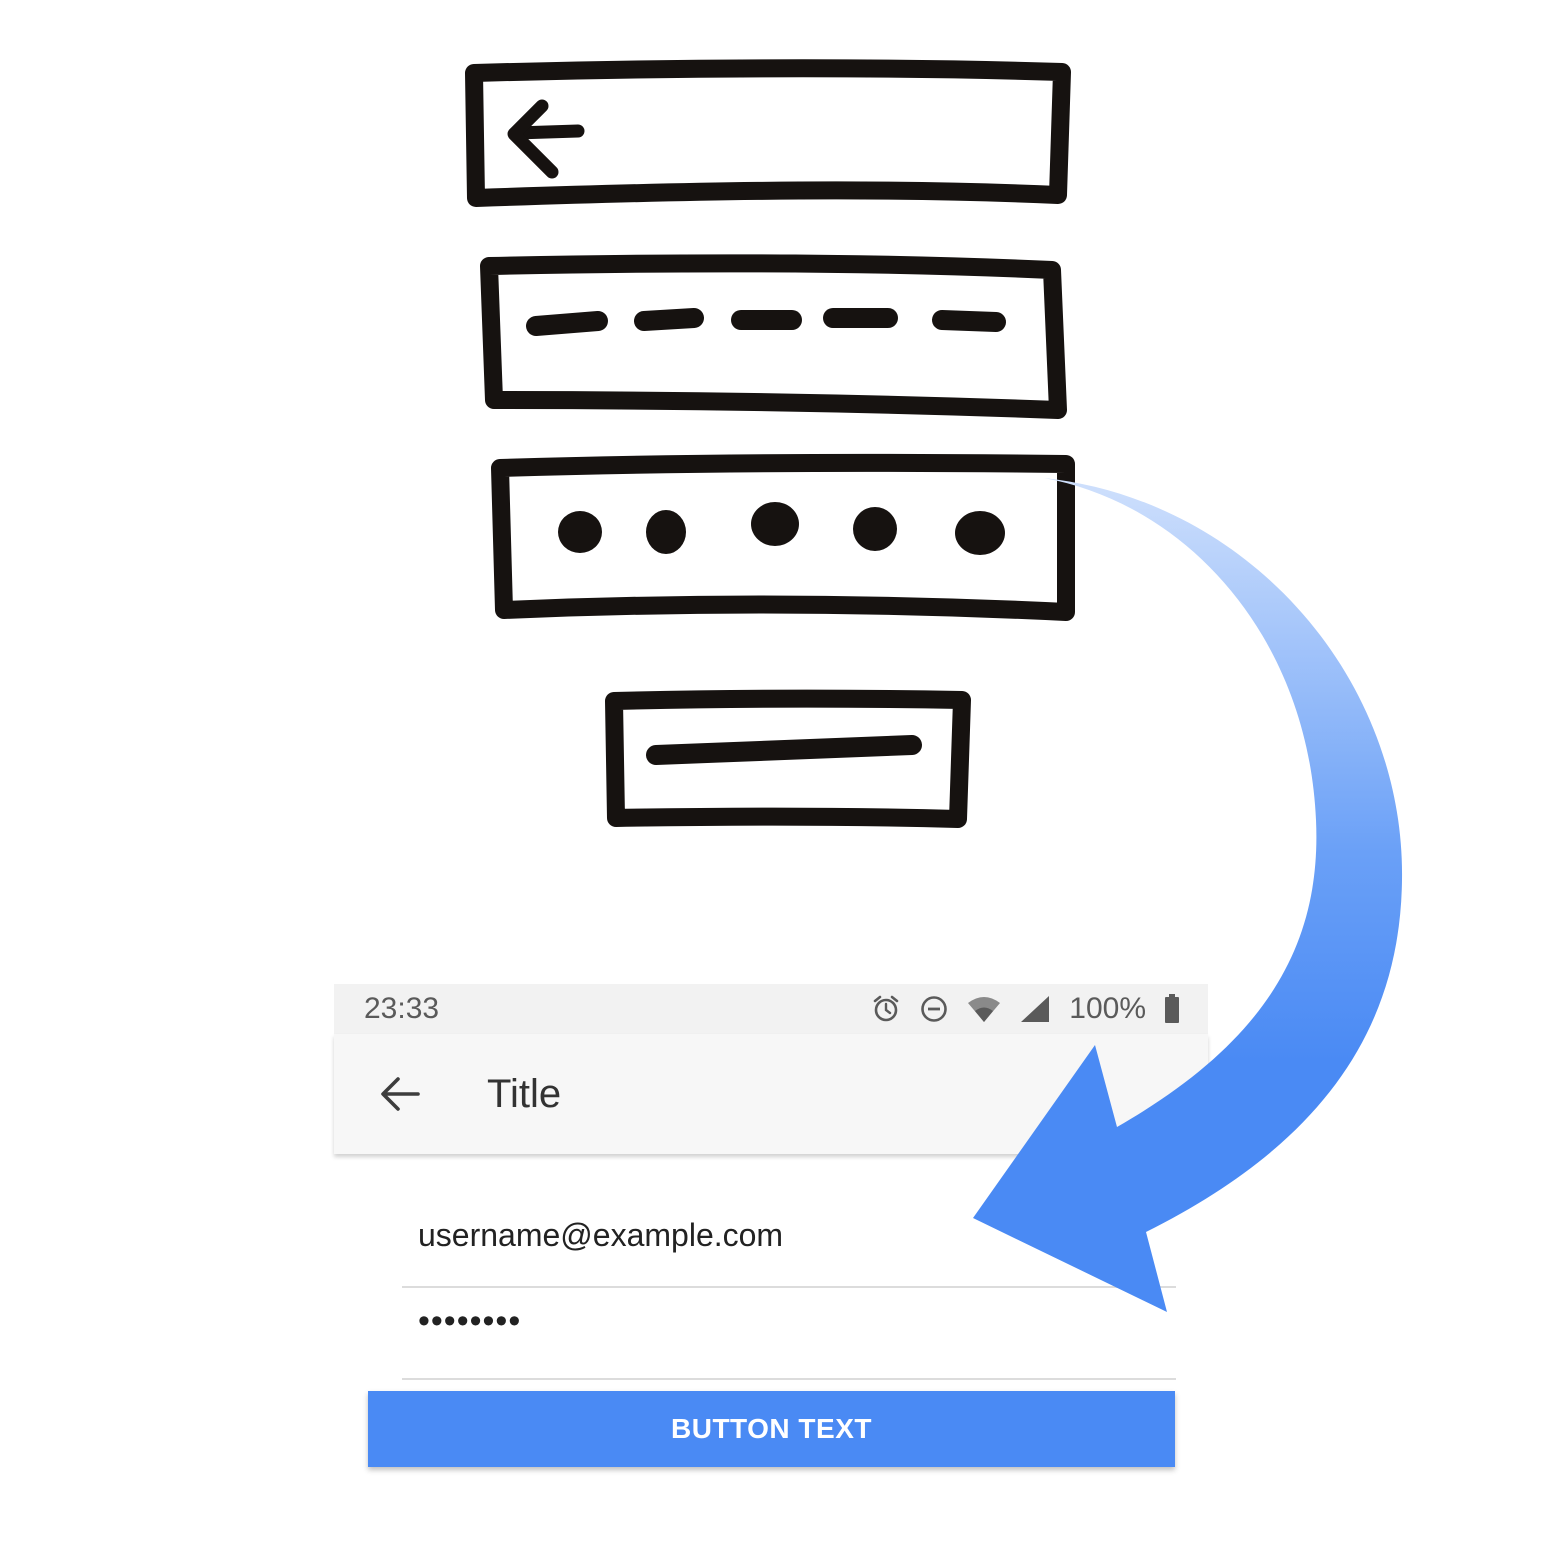 Image resolution: width=1542 pixels, height=1565 pixels. I want to click on page-title: Title, so click(524, 1094).